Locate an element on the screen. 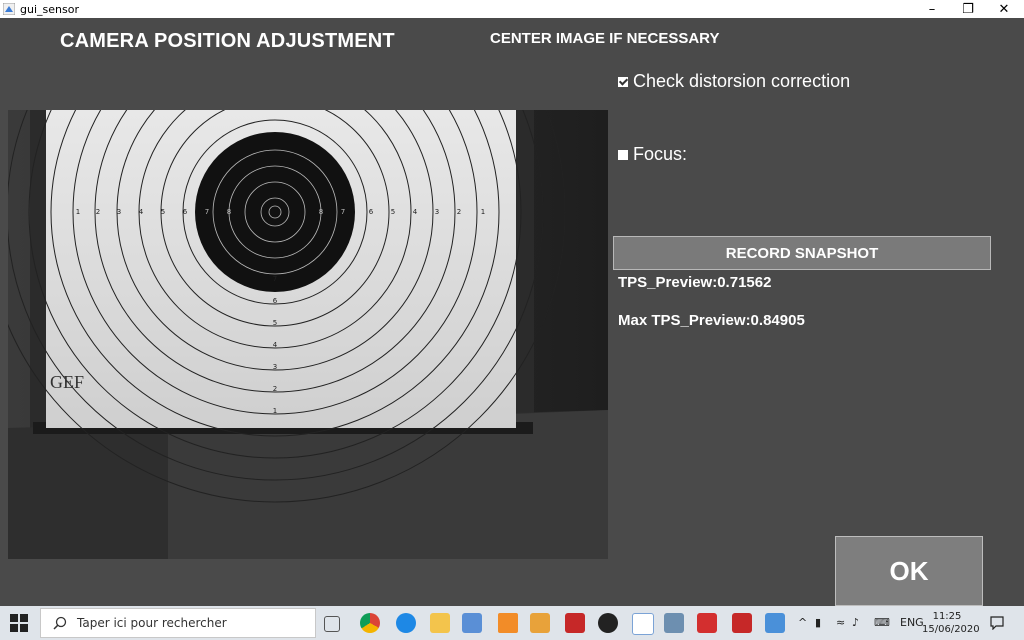  distortion-checkbox-row: Check distorsion correction is located at coordinates (734, 81).